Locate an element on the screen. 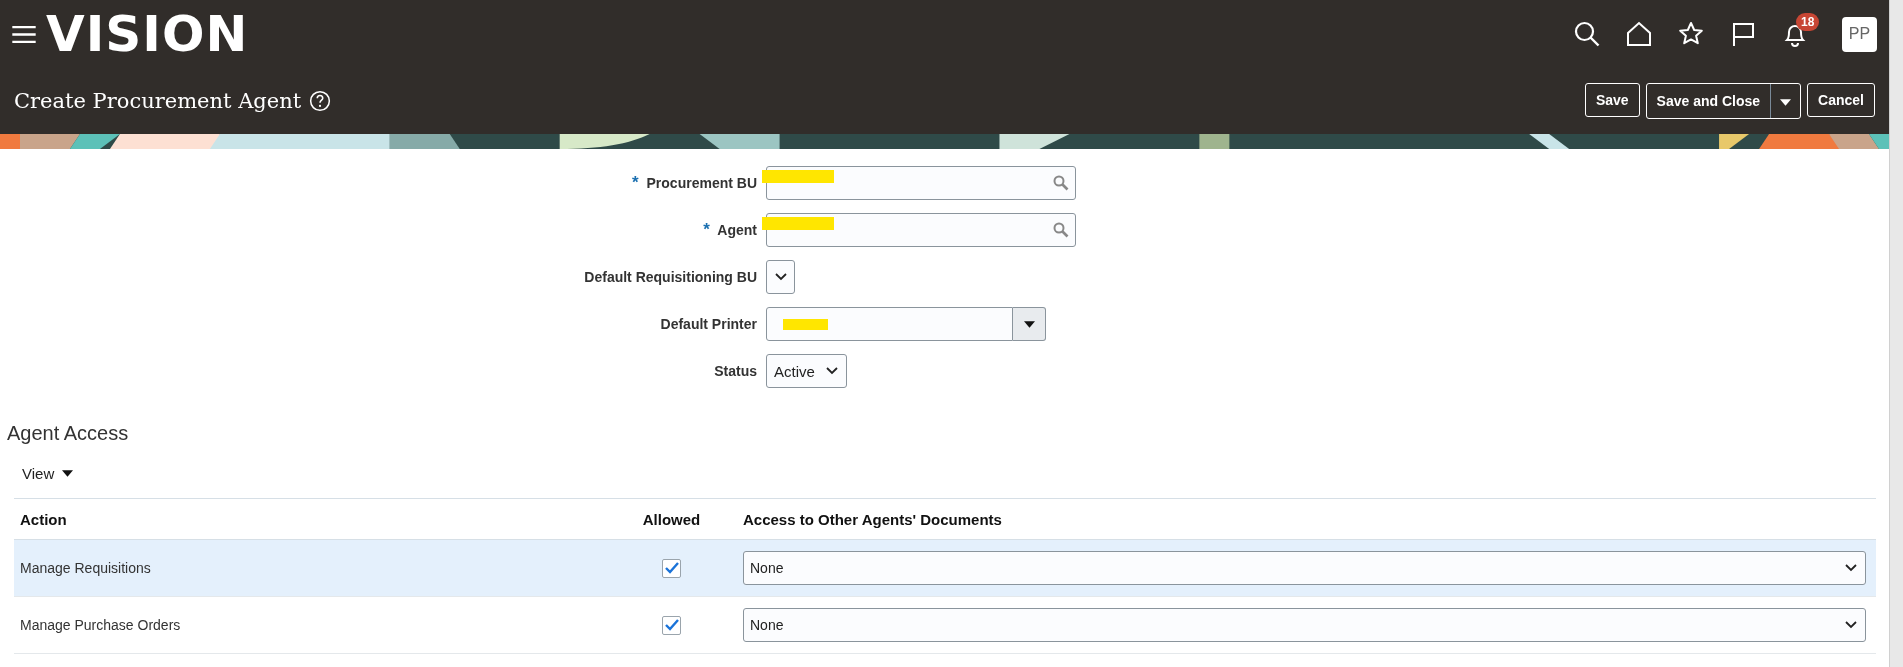 Image resolution: width=1903 pixels, height=667 pixels. field-label: Default Printer is located at coordinates (708, 324).